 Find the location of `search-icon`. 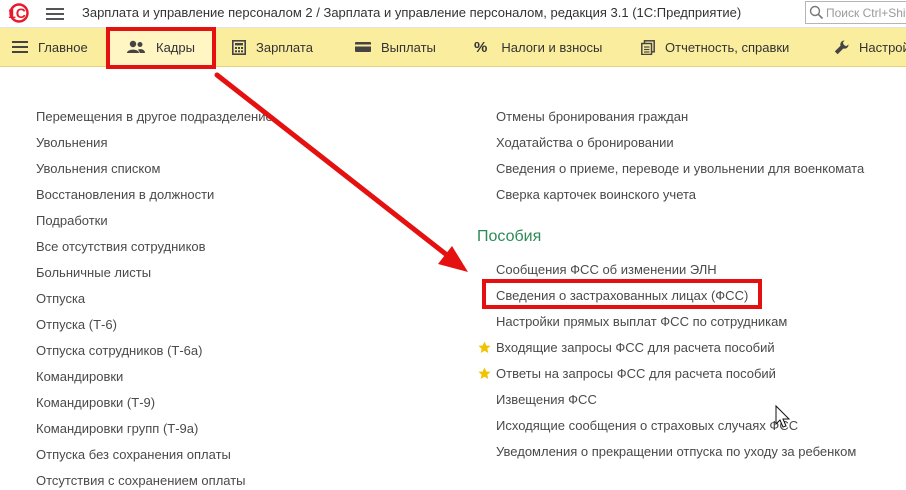

search-icon is located at coordinates (816, 12).